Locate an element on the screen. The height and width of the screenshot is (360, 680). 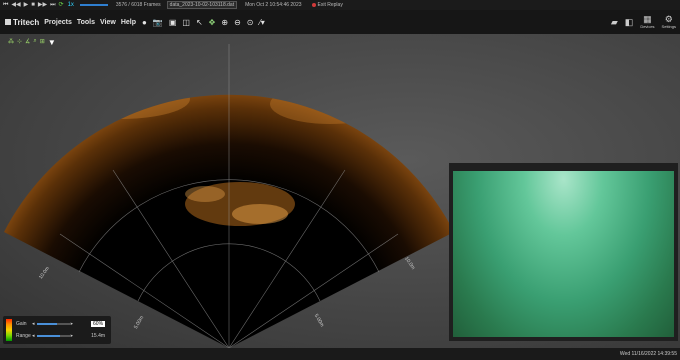
frame-counter: 3576 / 6018 Frames is located at coordinates (138, 5).